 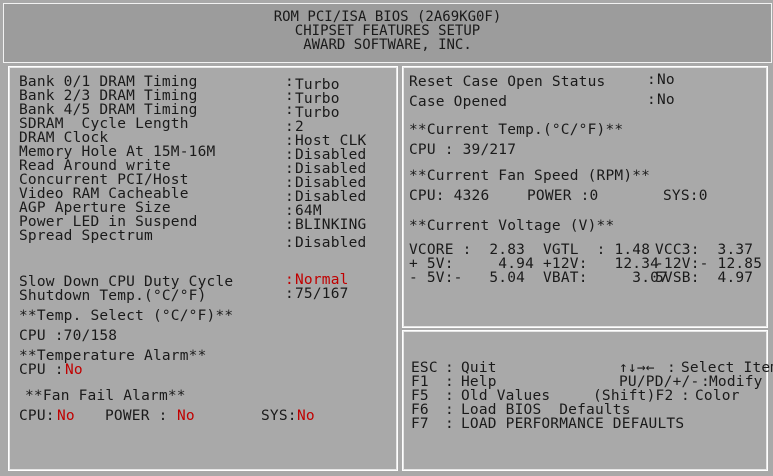 What do you see at coordinates (467, 278) in the screenshot?
I see `voltage-minus5: - 5V:- 5.04` at bounding box center [467, 278].